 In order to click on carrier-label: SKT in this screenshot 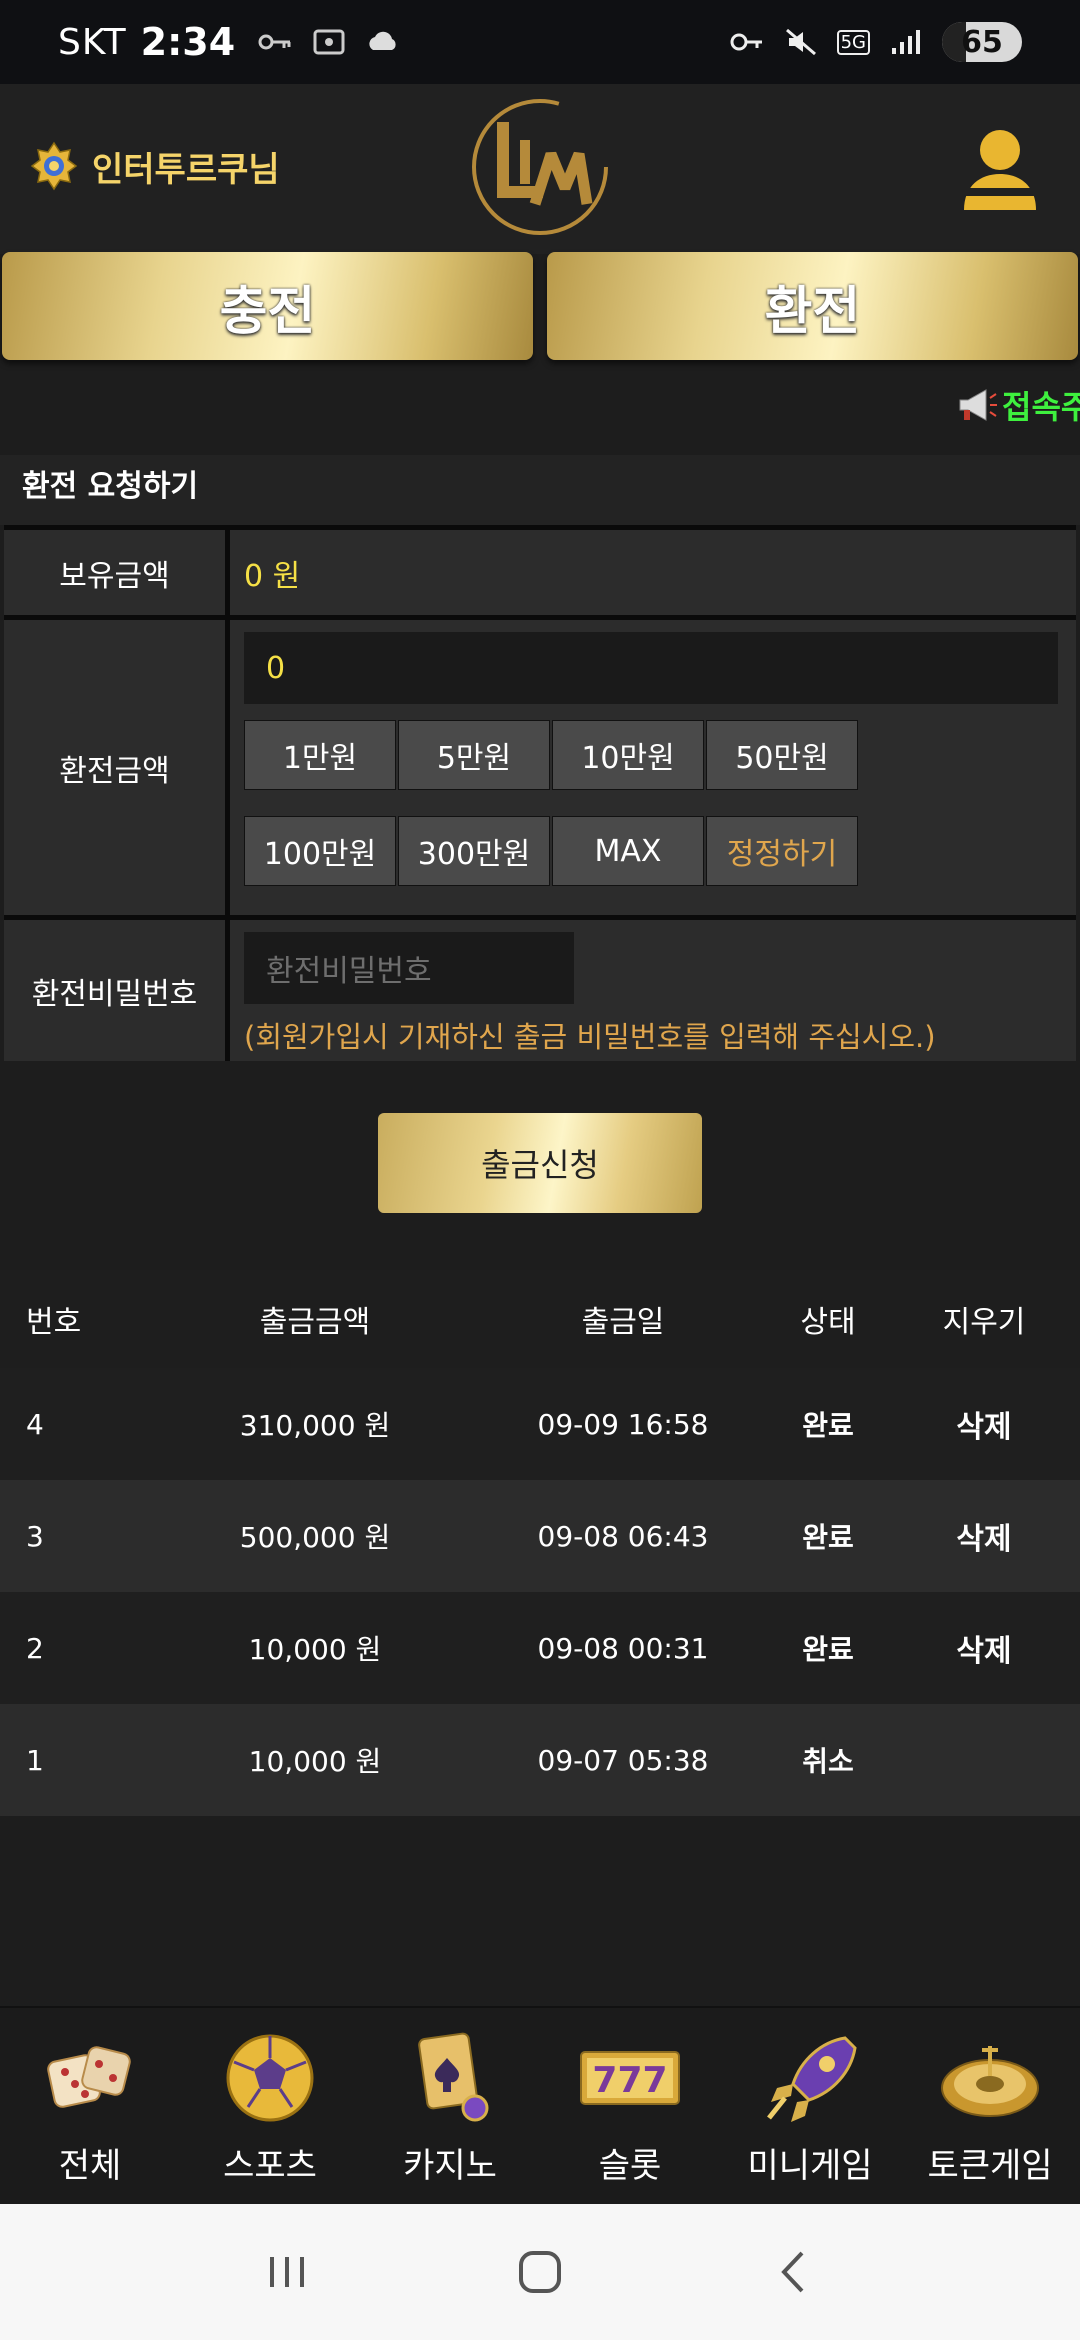, I will do `click(92, 42)`.